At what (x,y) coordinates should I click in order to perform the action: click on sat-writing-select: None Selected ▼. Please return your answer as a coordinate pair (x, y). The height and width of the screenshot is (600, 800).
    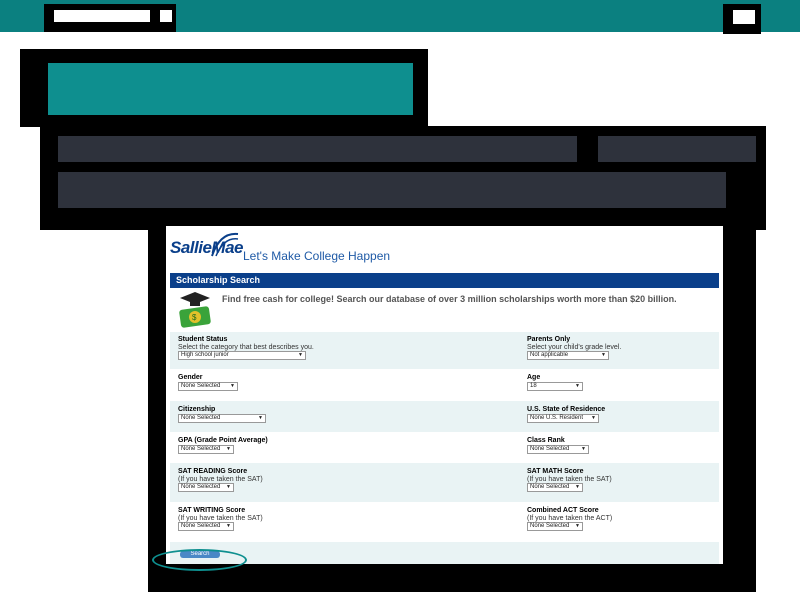
    Looking at the image, I should click on (206, 526).